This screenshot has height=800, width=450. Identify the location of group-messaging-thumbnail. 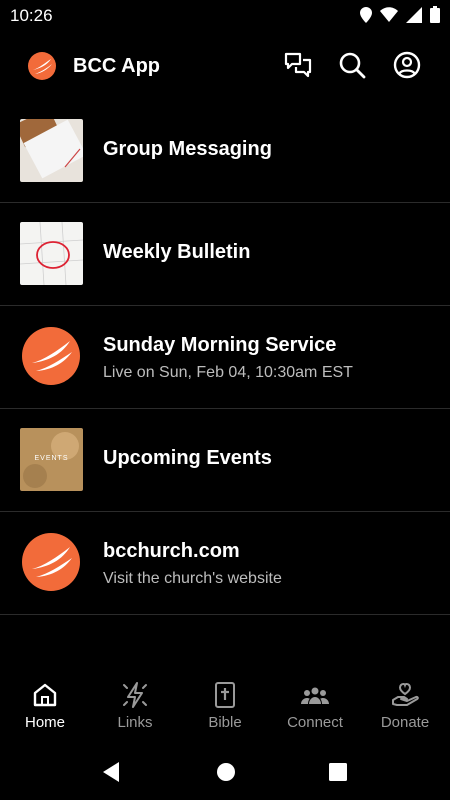
(51, 150).